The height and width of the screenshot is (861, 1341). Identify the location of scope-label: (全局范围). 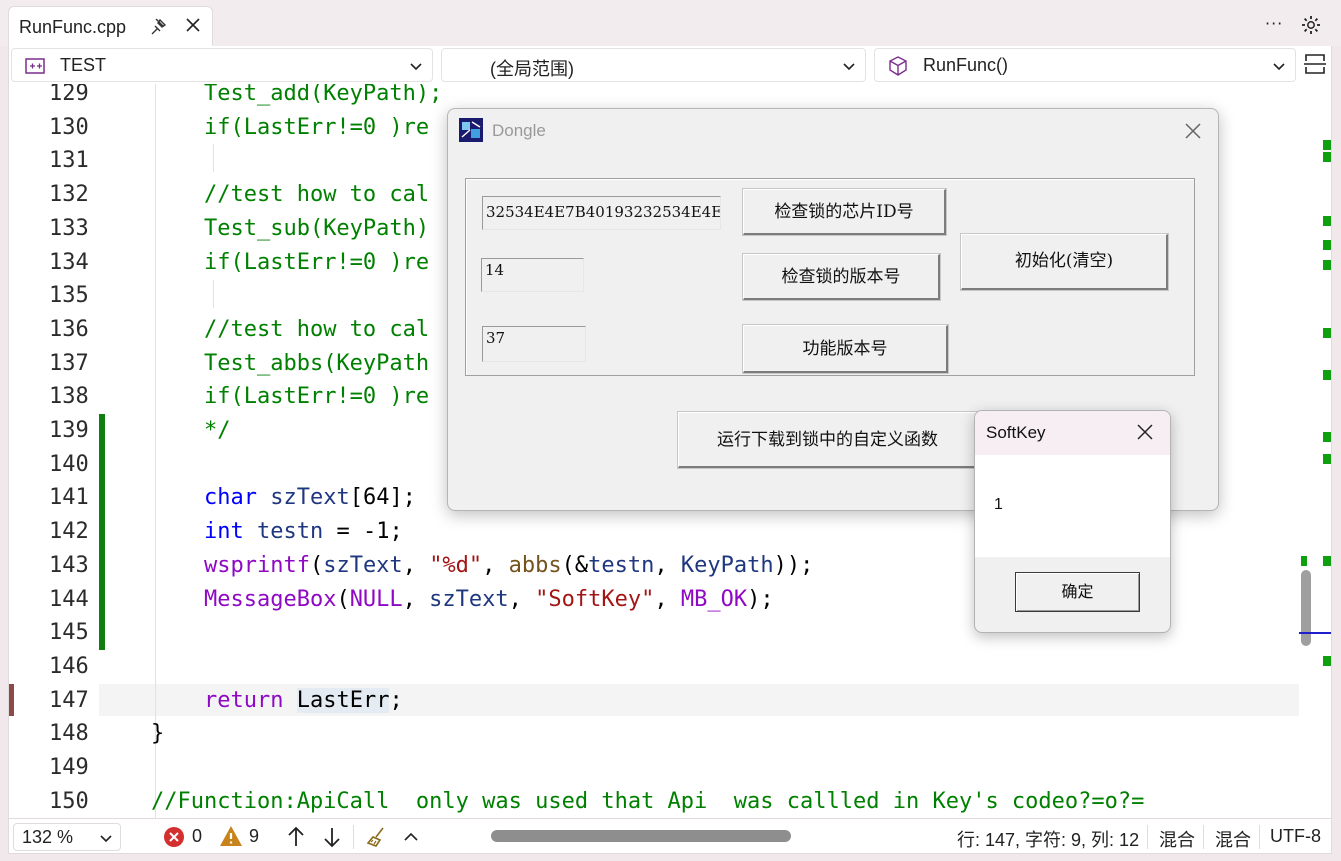
(532, 69).